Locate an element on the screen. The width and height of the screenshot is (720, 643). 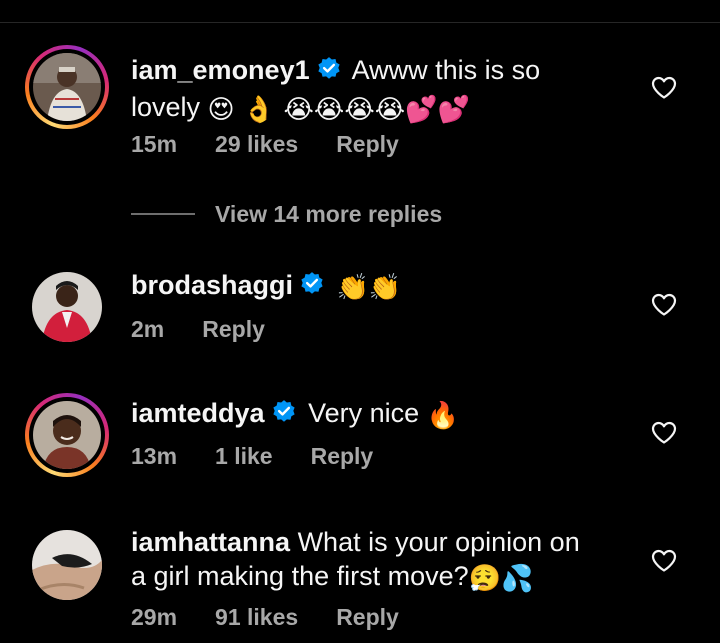
username: iamteddya is located at coordinates (198, 413).